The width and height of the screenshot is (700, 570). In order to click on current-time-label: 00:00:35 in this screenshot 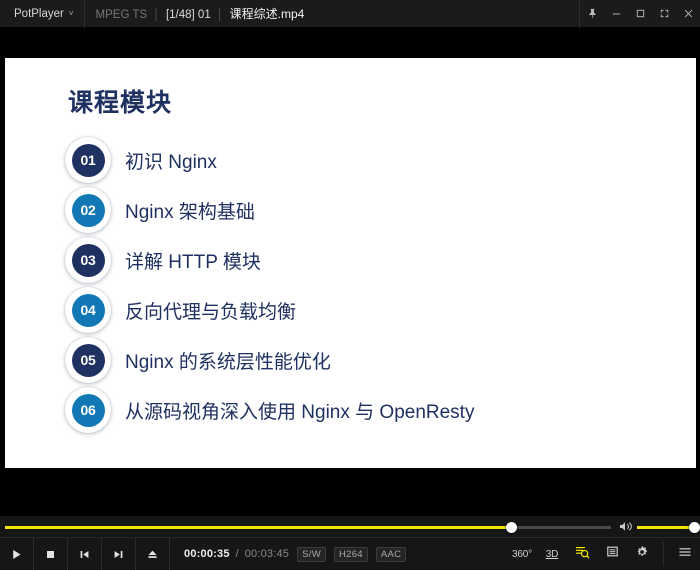, I will do `click(207, 554)`.